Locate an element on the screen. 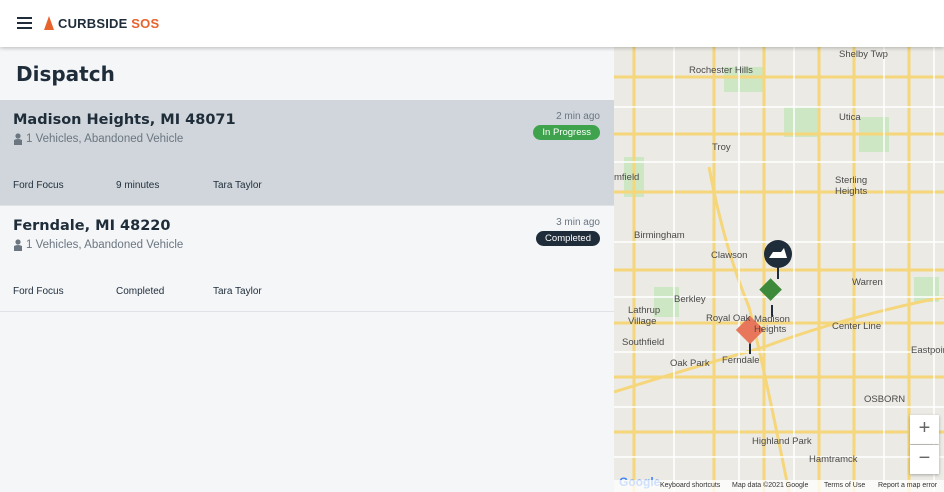  menu-icon is located at coordinates (24, 23).